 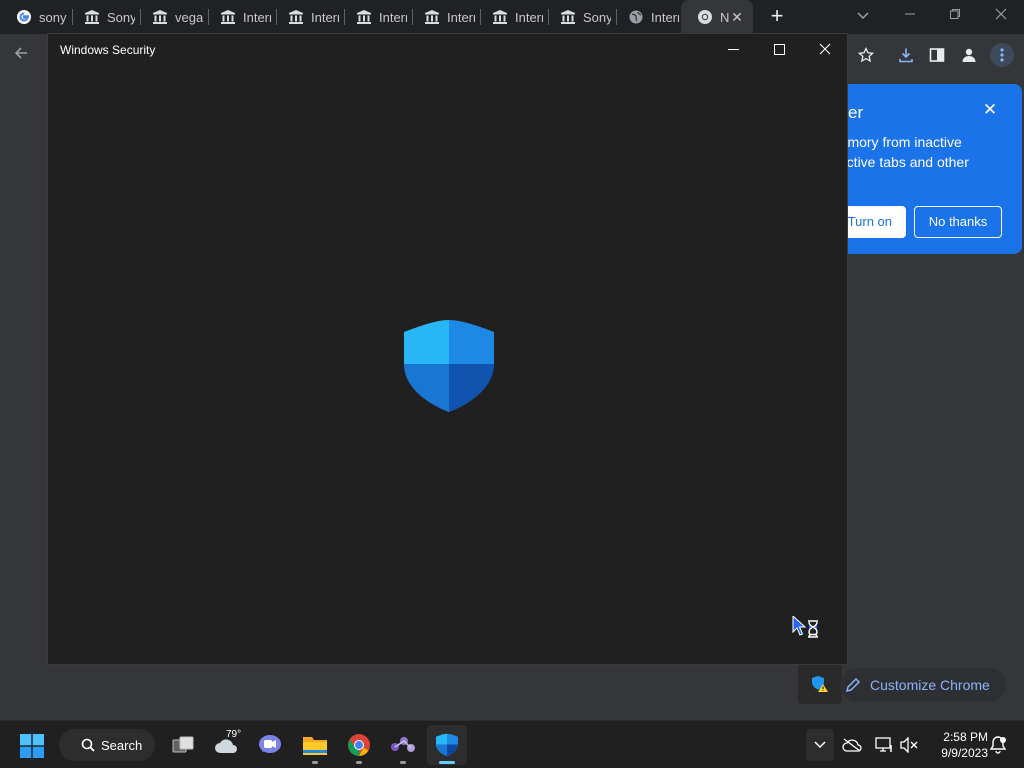 I want to click on customize-chrome-label: Customize Chrome, so click(x=930, y=685).